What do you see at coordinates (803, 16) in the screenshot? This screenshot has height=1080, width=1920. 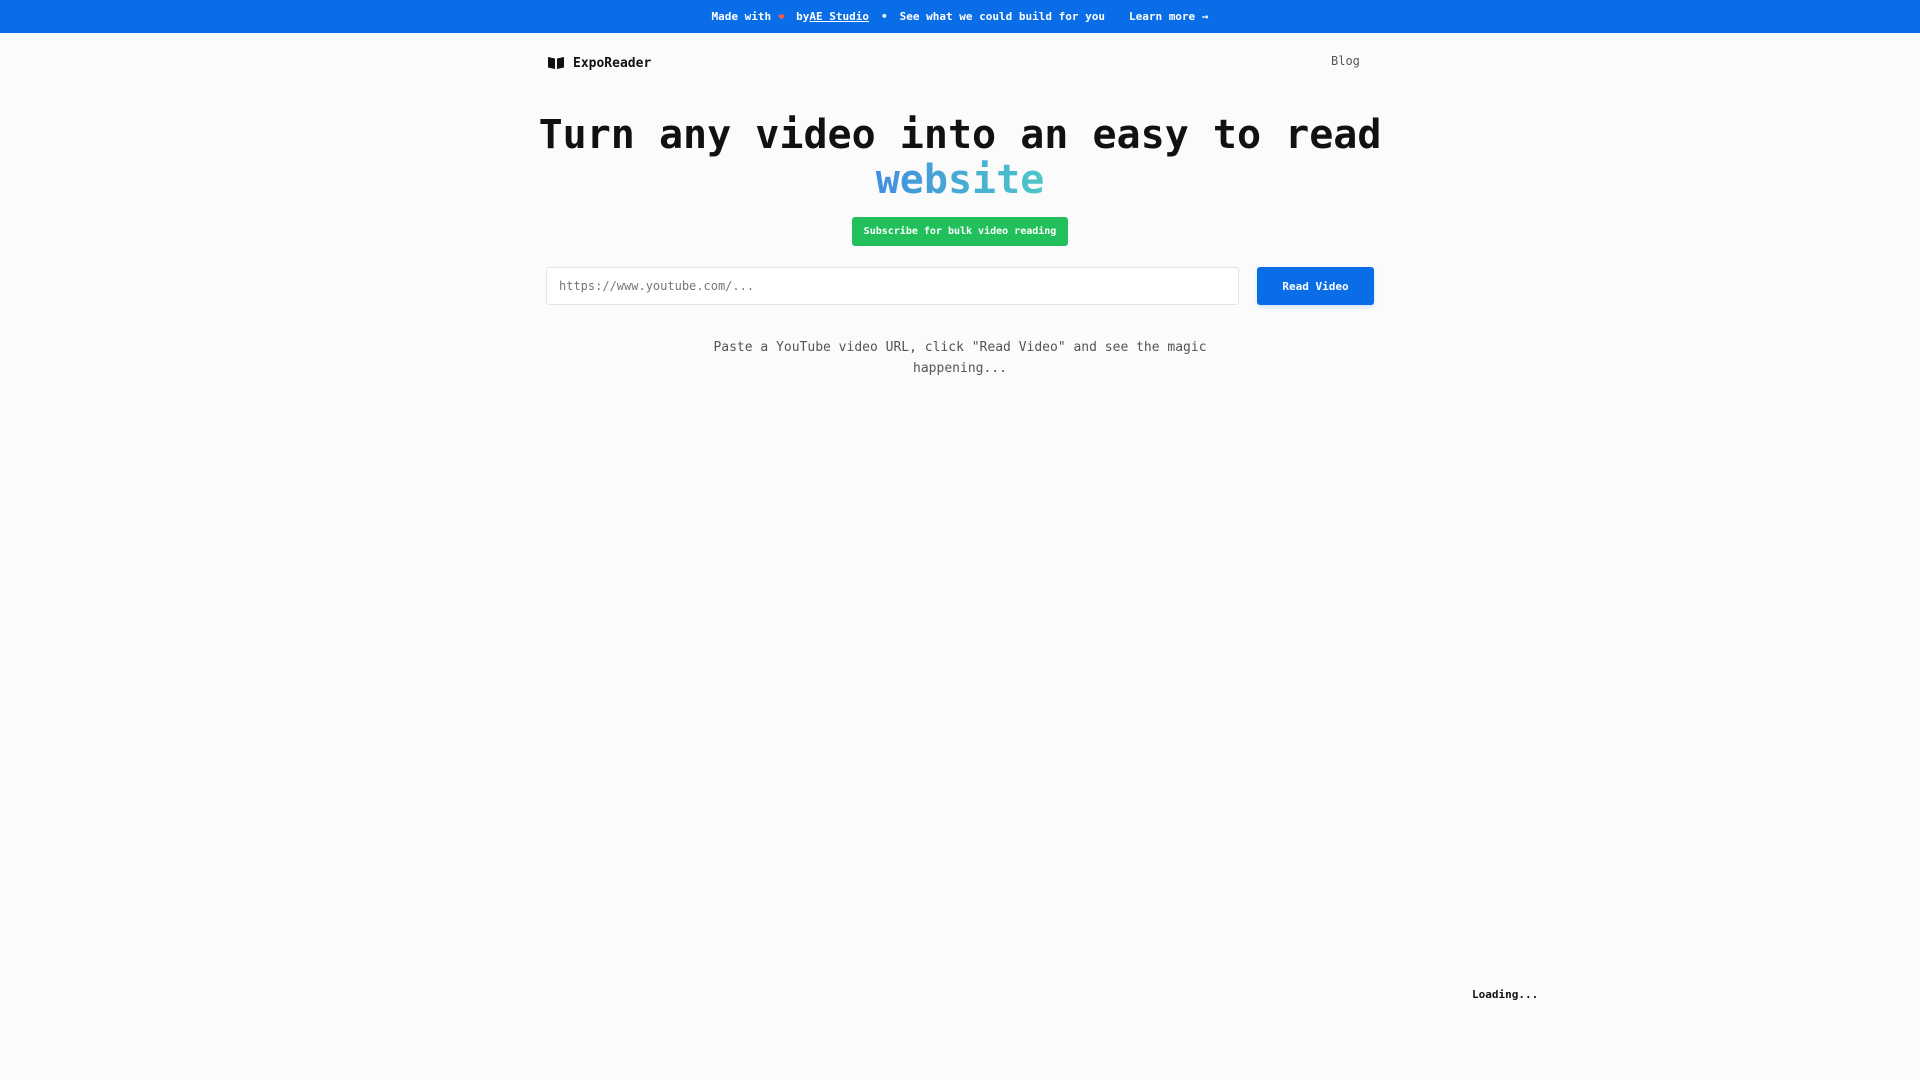 I see `banner-by: by` at bounding box center [803, 16].